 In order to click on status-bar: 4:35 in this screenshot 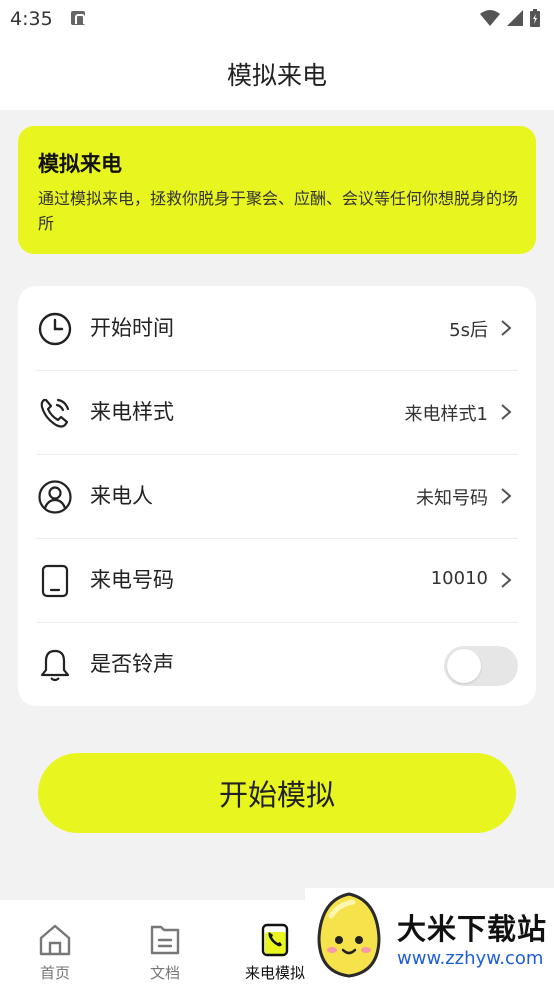, I will do `click(277, 20)`.